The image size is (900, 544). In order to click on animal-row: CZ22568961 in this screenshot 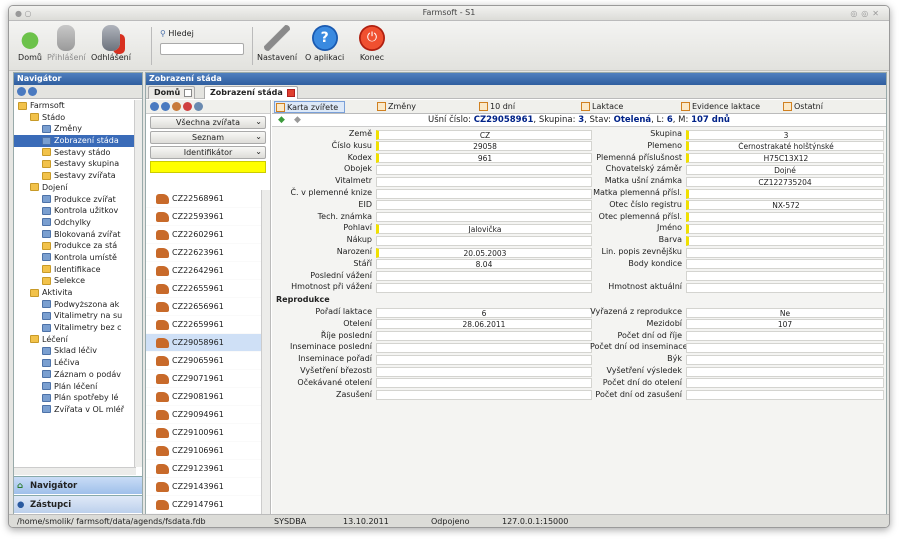, I will do `click(203, 199)`.